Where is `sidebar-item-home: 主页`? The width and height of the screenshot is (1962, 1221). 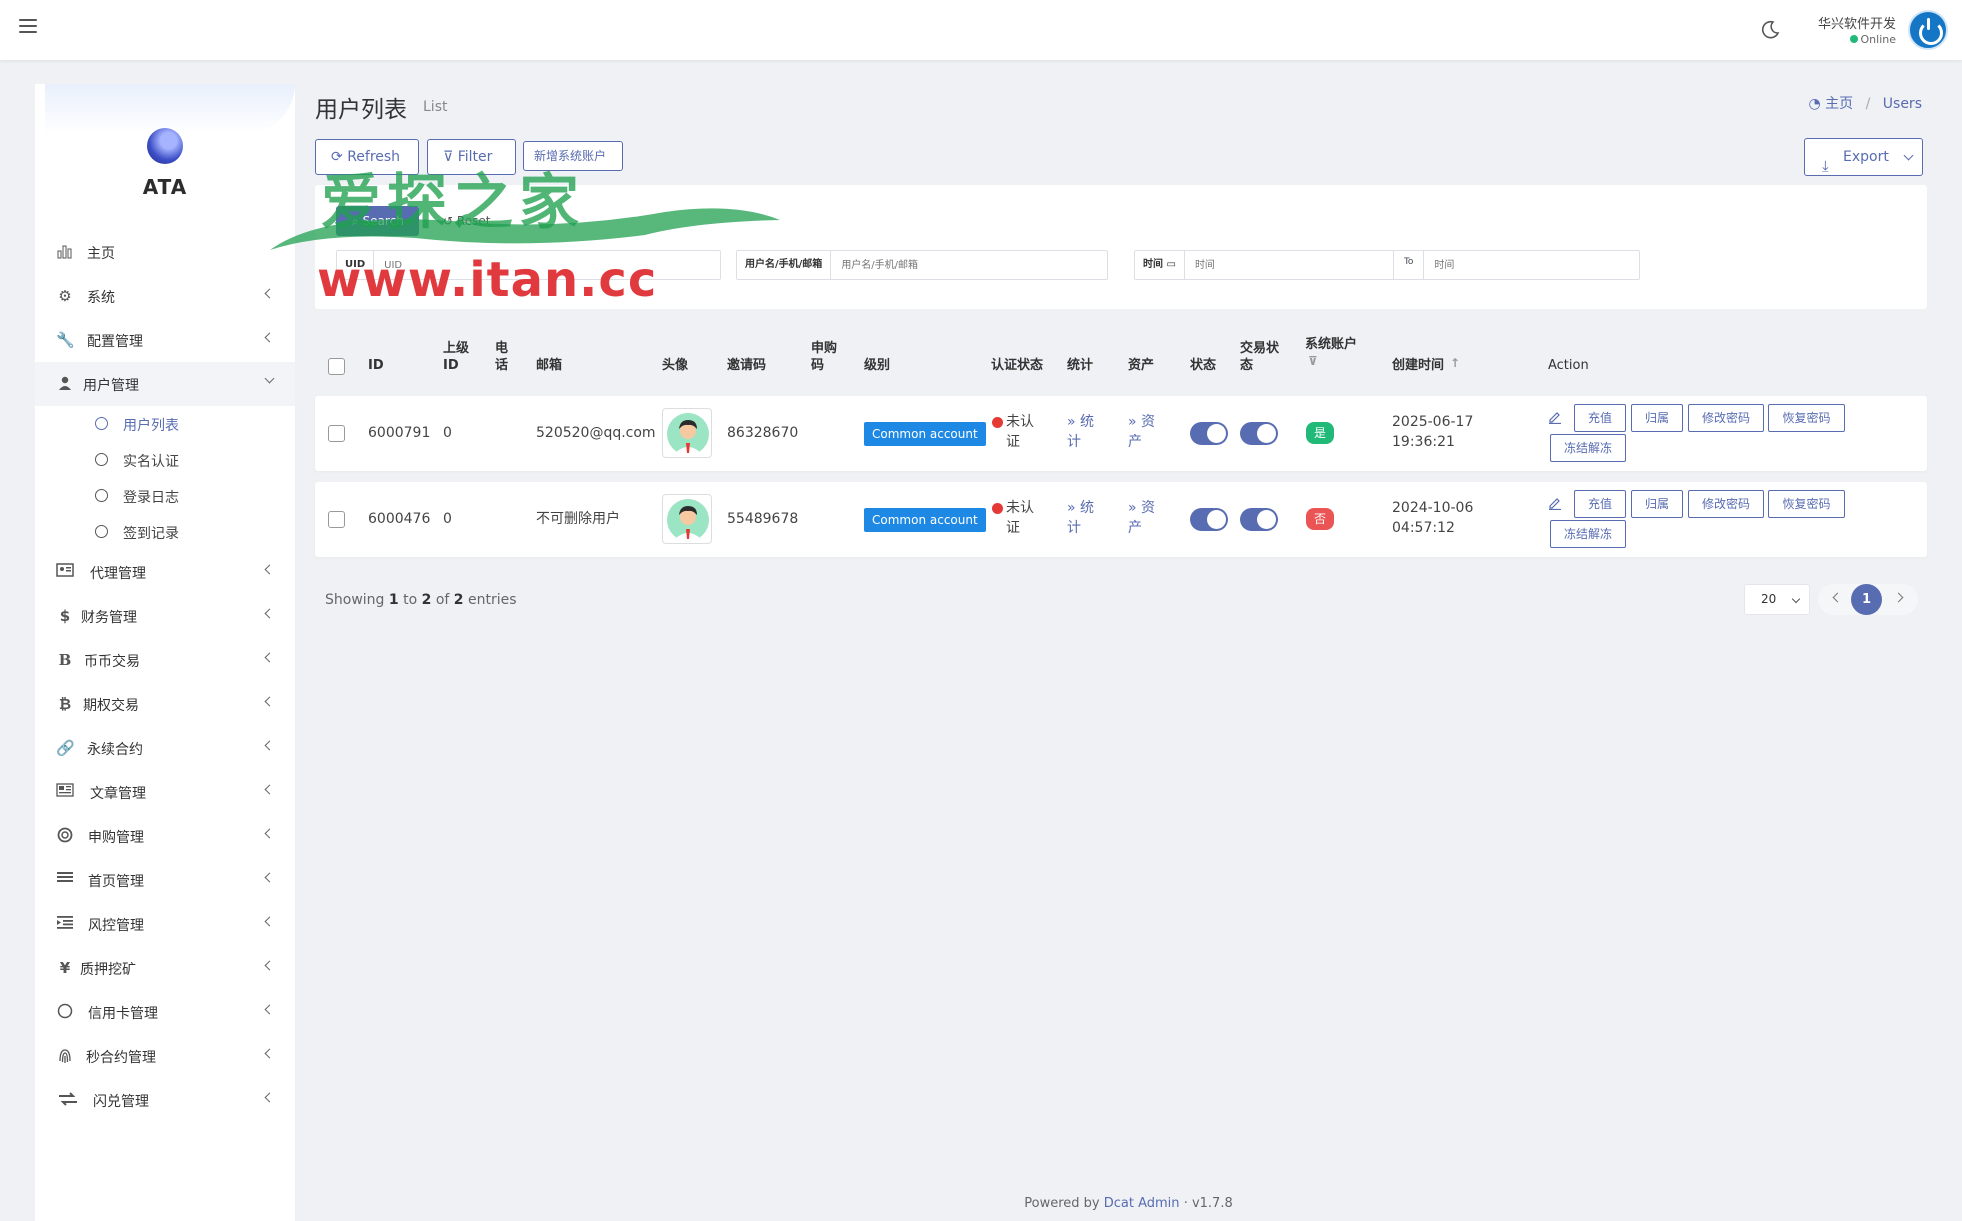
sidebar-item-home: 主页 is located at coordinates (165, 252).